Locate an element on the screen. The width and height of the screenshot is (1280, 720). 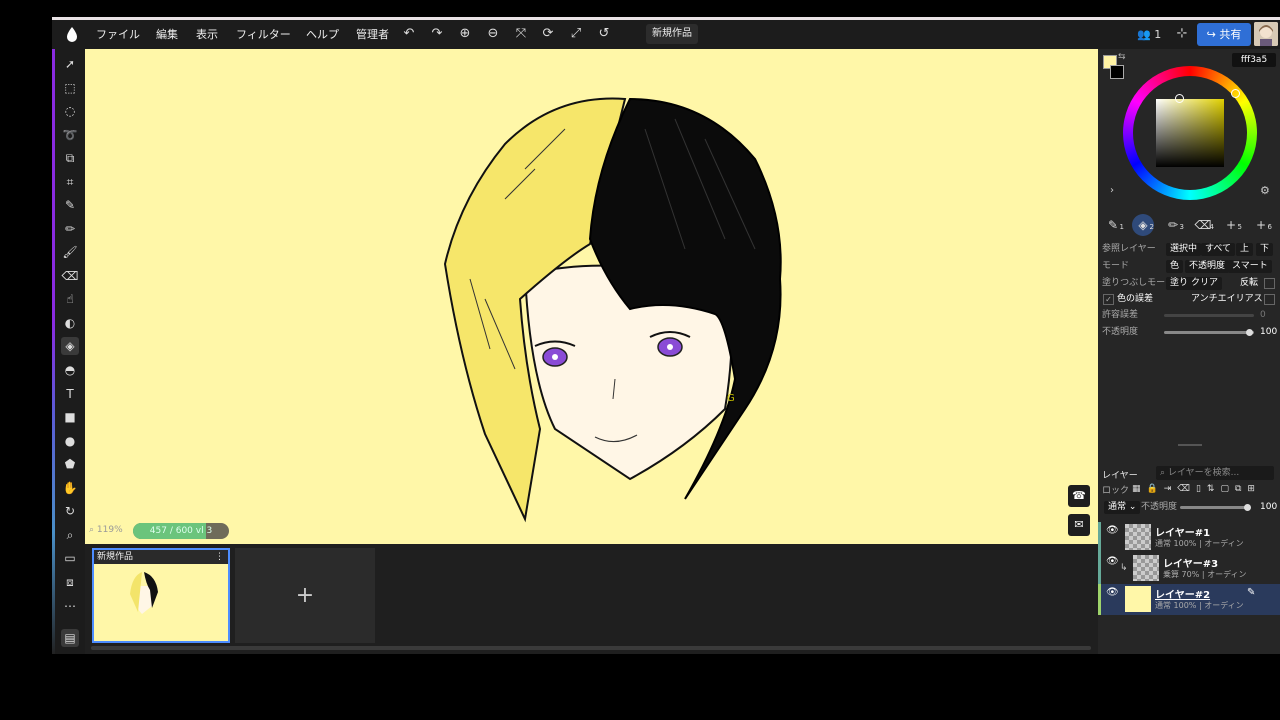
menu-edit: 編集 is located at coordinates (167, 34).